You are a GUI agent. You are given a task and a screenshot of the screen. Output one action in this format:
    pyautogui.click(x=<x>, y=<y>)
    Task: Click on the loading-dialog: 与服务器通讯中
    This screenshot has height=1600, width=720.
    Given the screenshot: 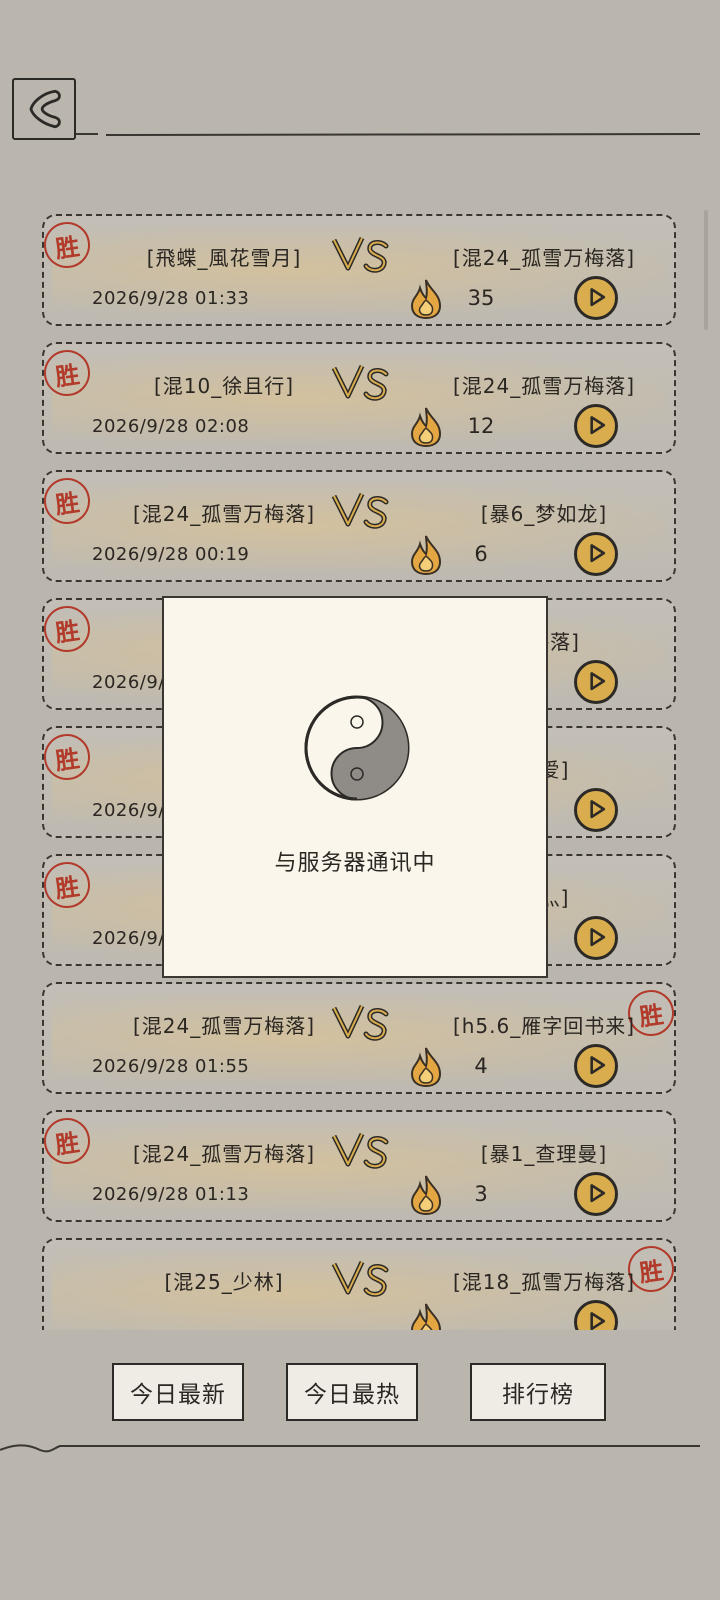 What is the action you would take?
    pyautogui.click(x=355, y=787)
    